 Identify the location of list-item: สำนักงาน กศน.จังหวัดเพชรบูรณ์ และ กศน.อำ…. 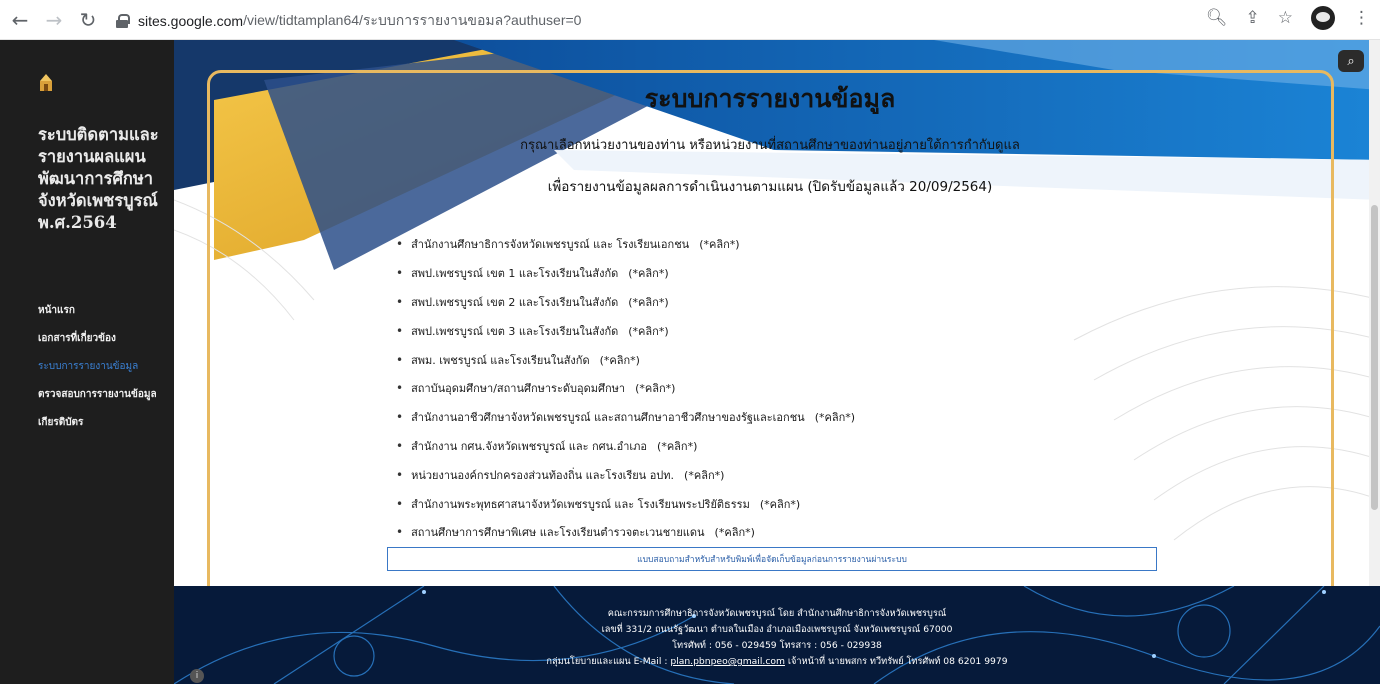
(625, 446).